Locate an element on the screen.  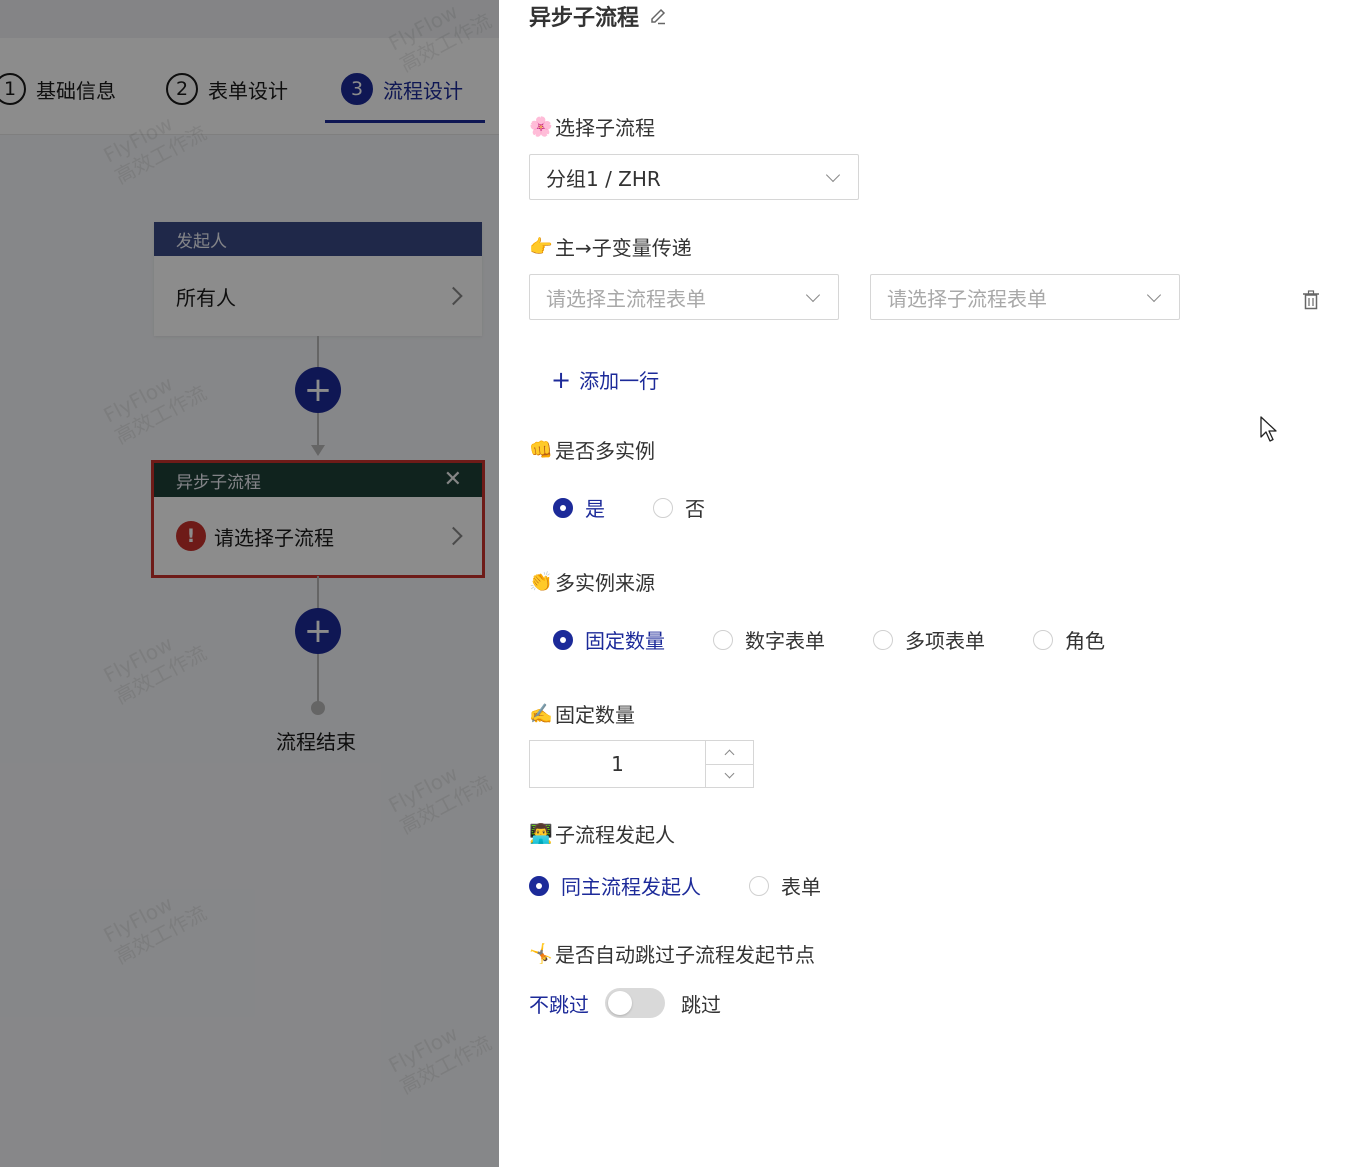
section-label-text: 主→子变量传递 is located at coordinates (623, 248).